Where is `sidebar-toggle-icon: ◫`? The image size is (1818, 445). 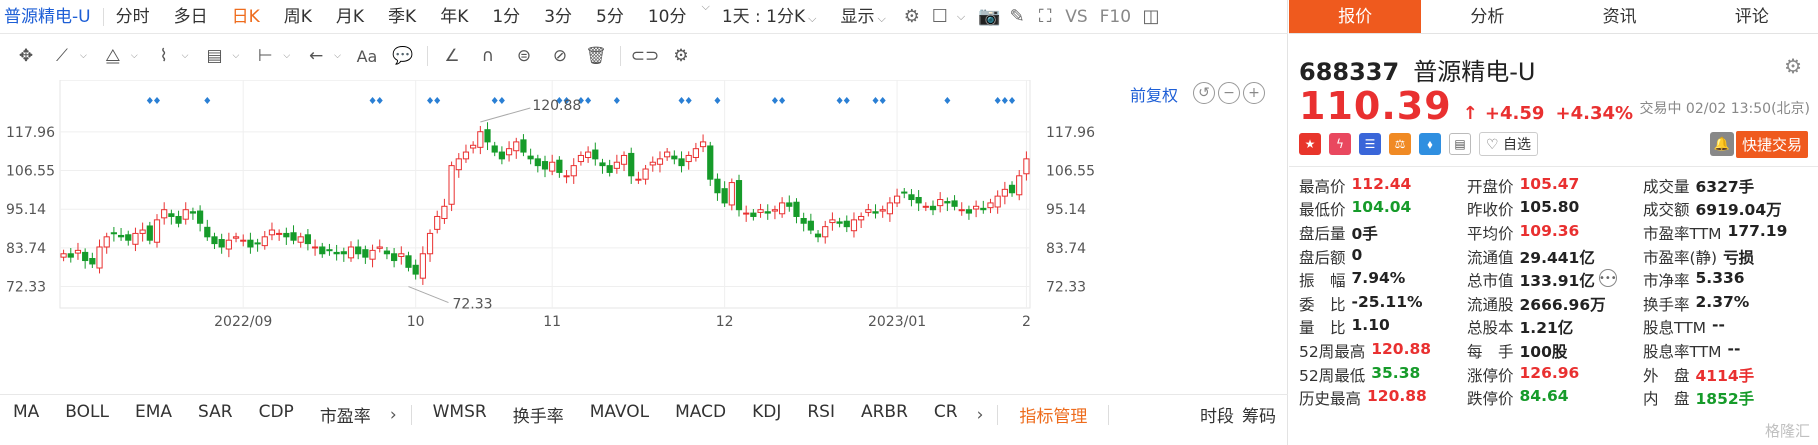
sidebar-toggle-icon: ◫ is located at coordinates (1151, 17).